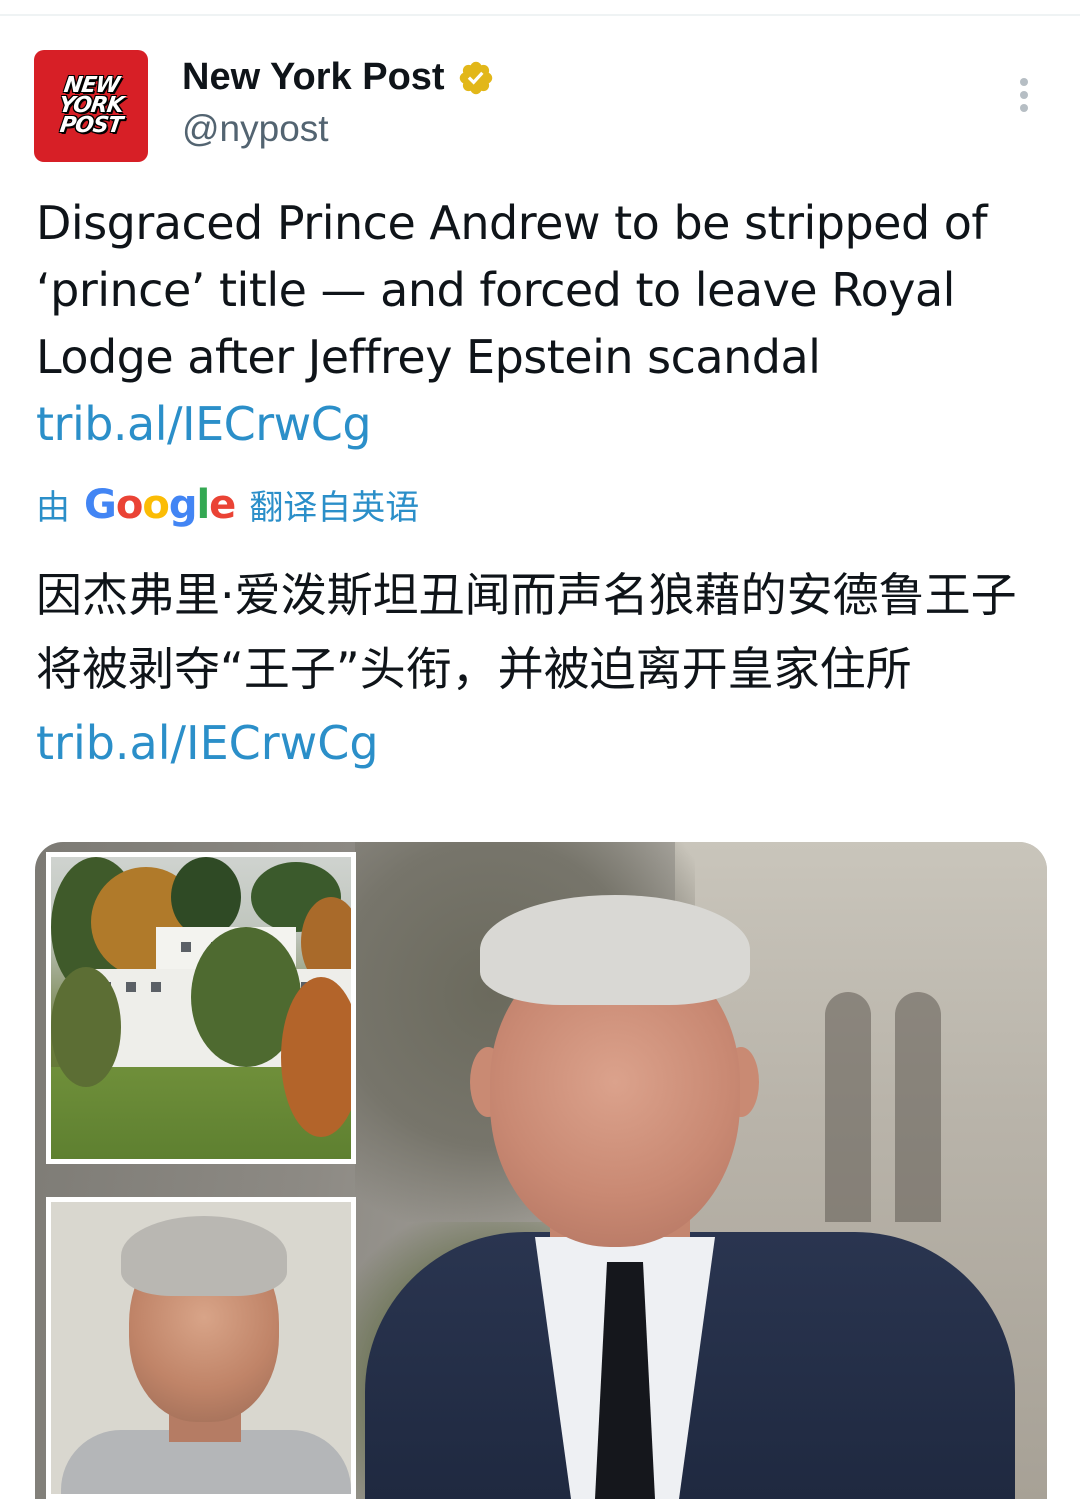 This screenshot has width=1080, height=1499. Describe the element at coordinates (334, 508) in the screenshot. I see `translated-from-label: 翻译自英语` at that location.